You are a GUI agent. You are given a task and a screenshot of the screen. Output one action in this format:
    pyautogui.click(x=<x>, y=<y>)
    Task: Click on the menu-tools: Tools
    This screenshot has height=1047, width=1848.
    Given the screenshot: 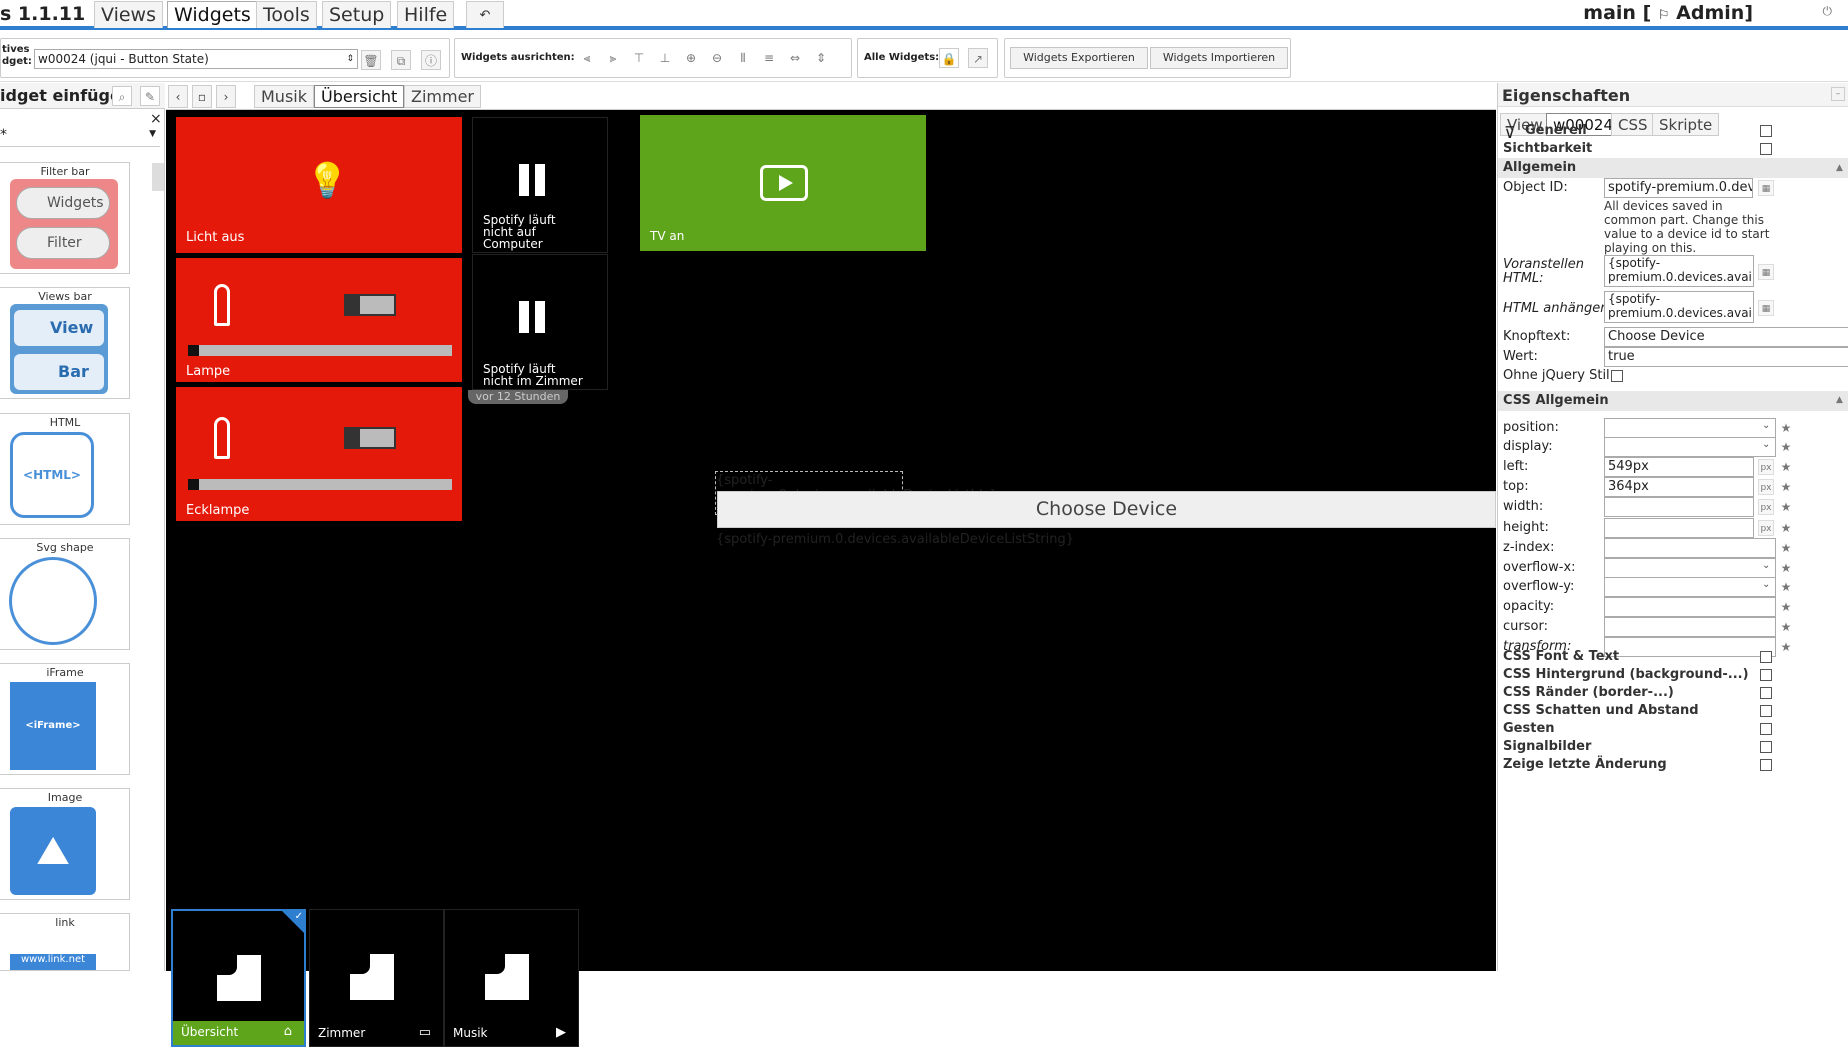 What is the action you would take?
    pyautogui.click(x=286, y=14)
    